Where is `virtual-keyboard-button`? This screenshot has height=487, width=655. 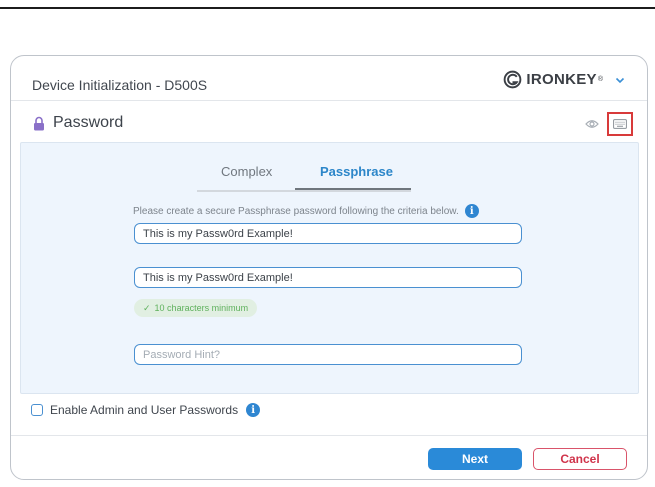 virtual-keyboard-button is located at coordinates (620, 124).